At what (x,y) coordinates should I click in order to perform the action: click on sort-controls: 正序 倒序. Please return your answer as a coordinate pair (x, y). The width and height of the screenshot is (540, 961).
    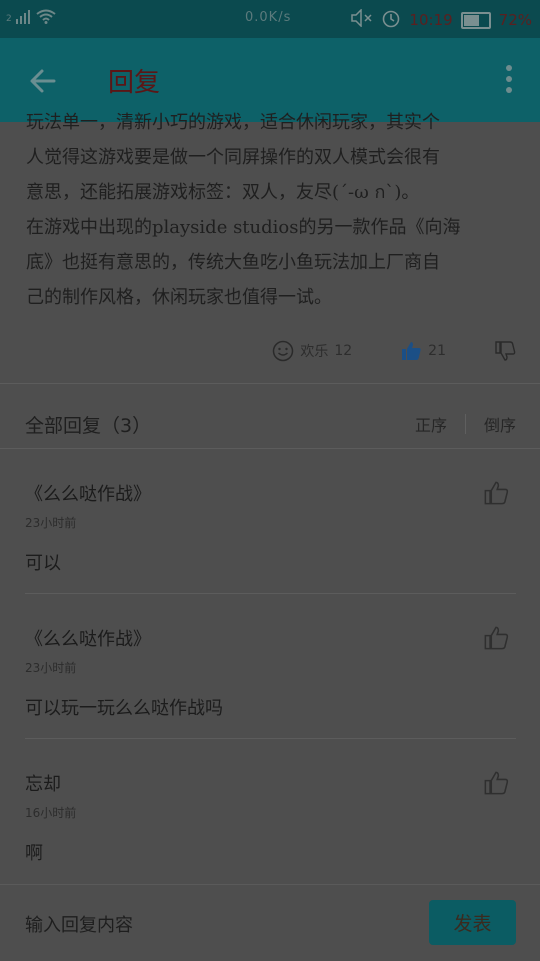
    Looking at the image, I should click on (465, 424).